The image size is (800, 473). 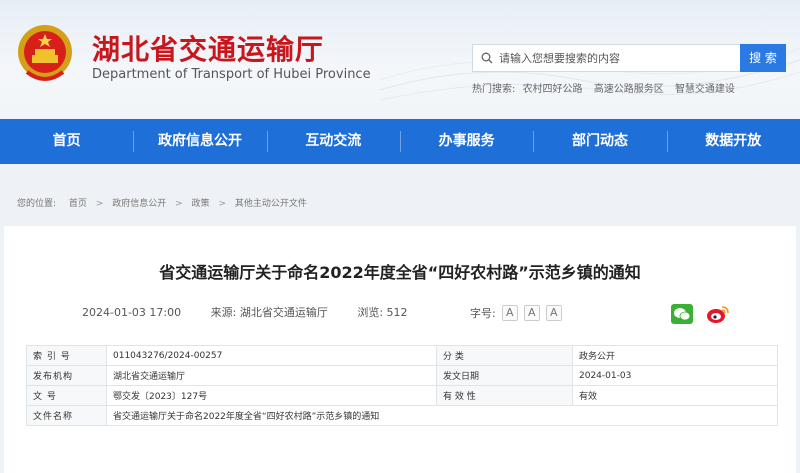 What do you see at coordinates (682, 314) in the screenshot?
I see `wechat-share-icon` at bounding box center [682, 314].